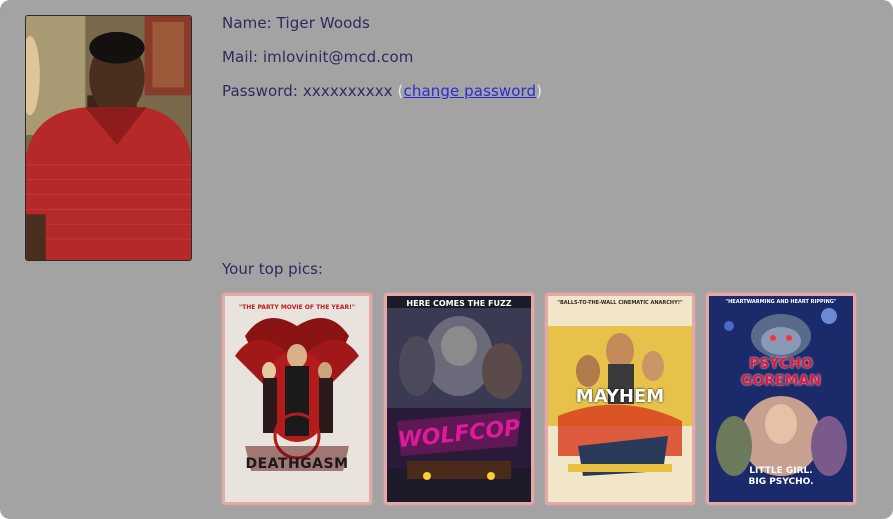  What do you see at coordinates (310, 91) in the screenshot?
I see `password-text: Password: xxxxxxxxxx` at bounding box center [310, 91].